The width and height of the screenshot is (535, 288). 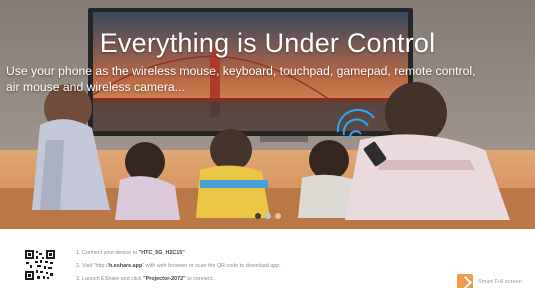 What do you see at coordinates (40, 265) in the screenshot?
I see `qr-code-icon` at bounding box center [40, 265].